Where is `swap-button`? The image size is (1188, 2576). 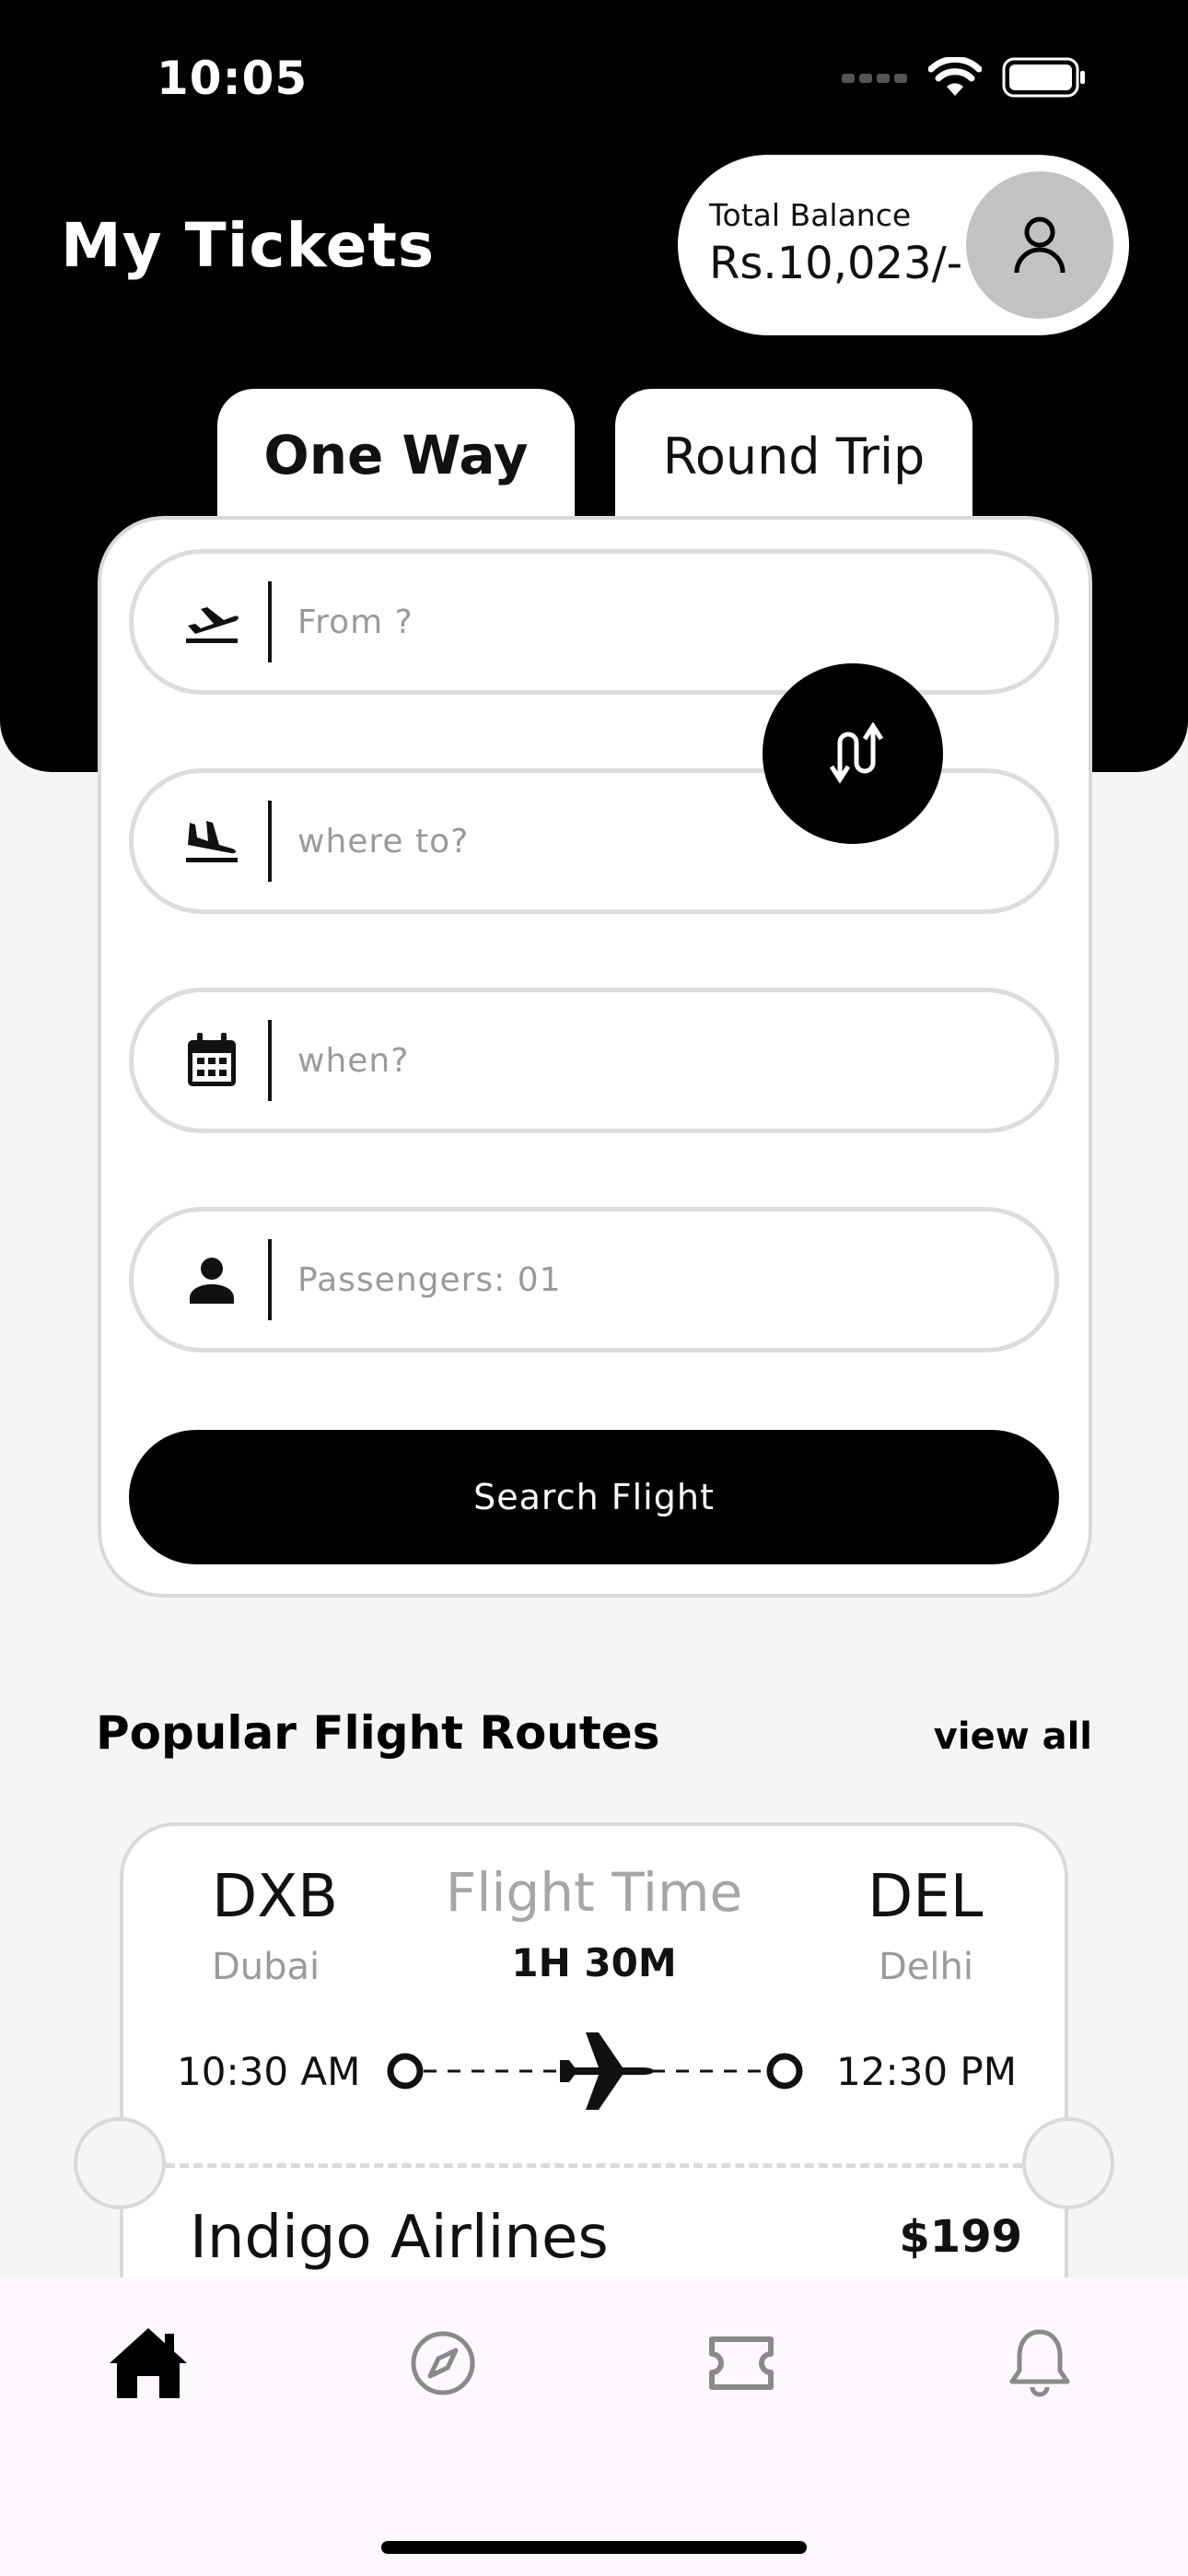 swap-button is located at coordinates (853, 753).